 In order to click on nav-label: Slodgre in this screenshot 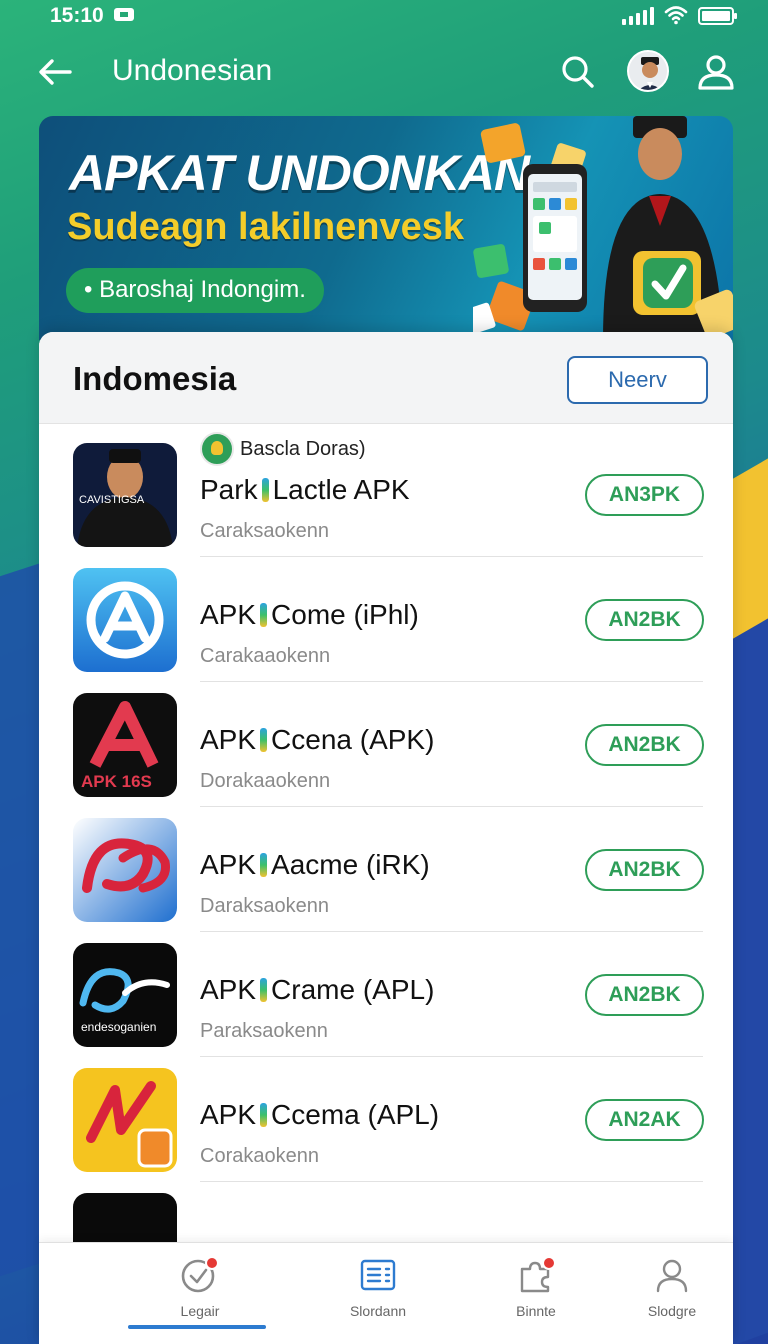, I will do `click(672, 1311)`.